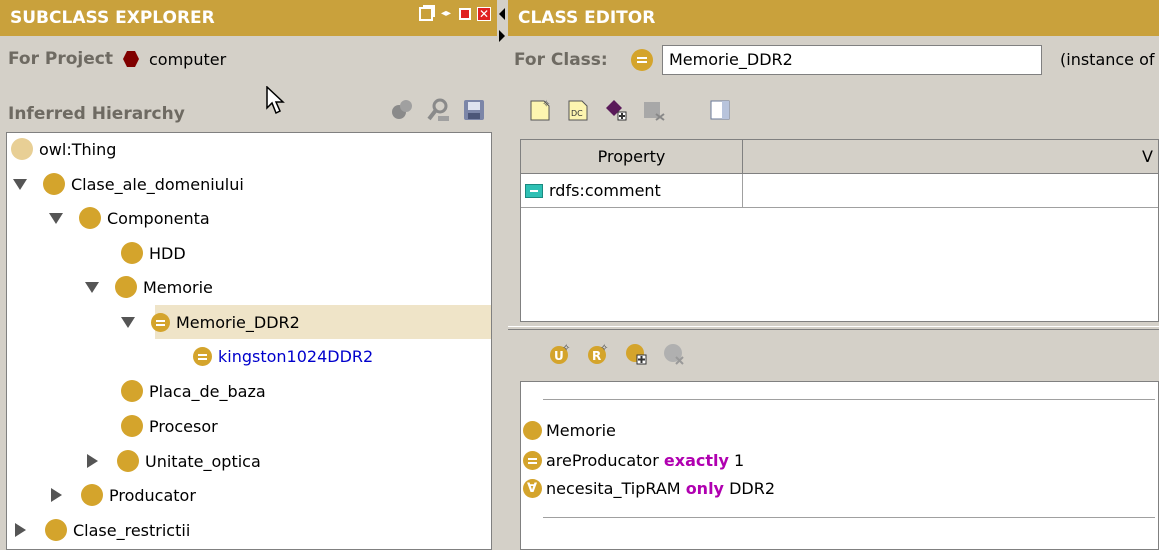 The width and height of the screenshot is (1159, 550). Describe the element at coordinates (654, 110) in the screenshot. I see `delete-annotation-icon` at that location.